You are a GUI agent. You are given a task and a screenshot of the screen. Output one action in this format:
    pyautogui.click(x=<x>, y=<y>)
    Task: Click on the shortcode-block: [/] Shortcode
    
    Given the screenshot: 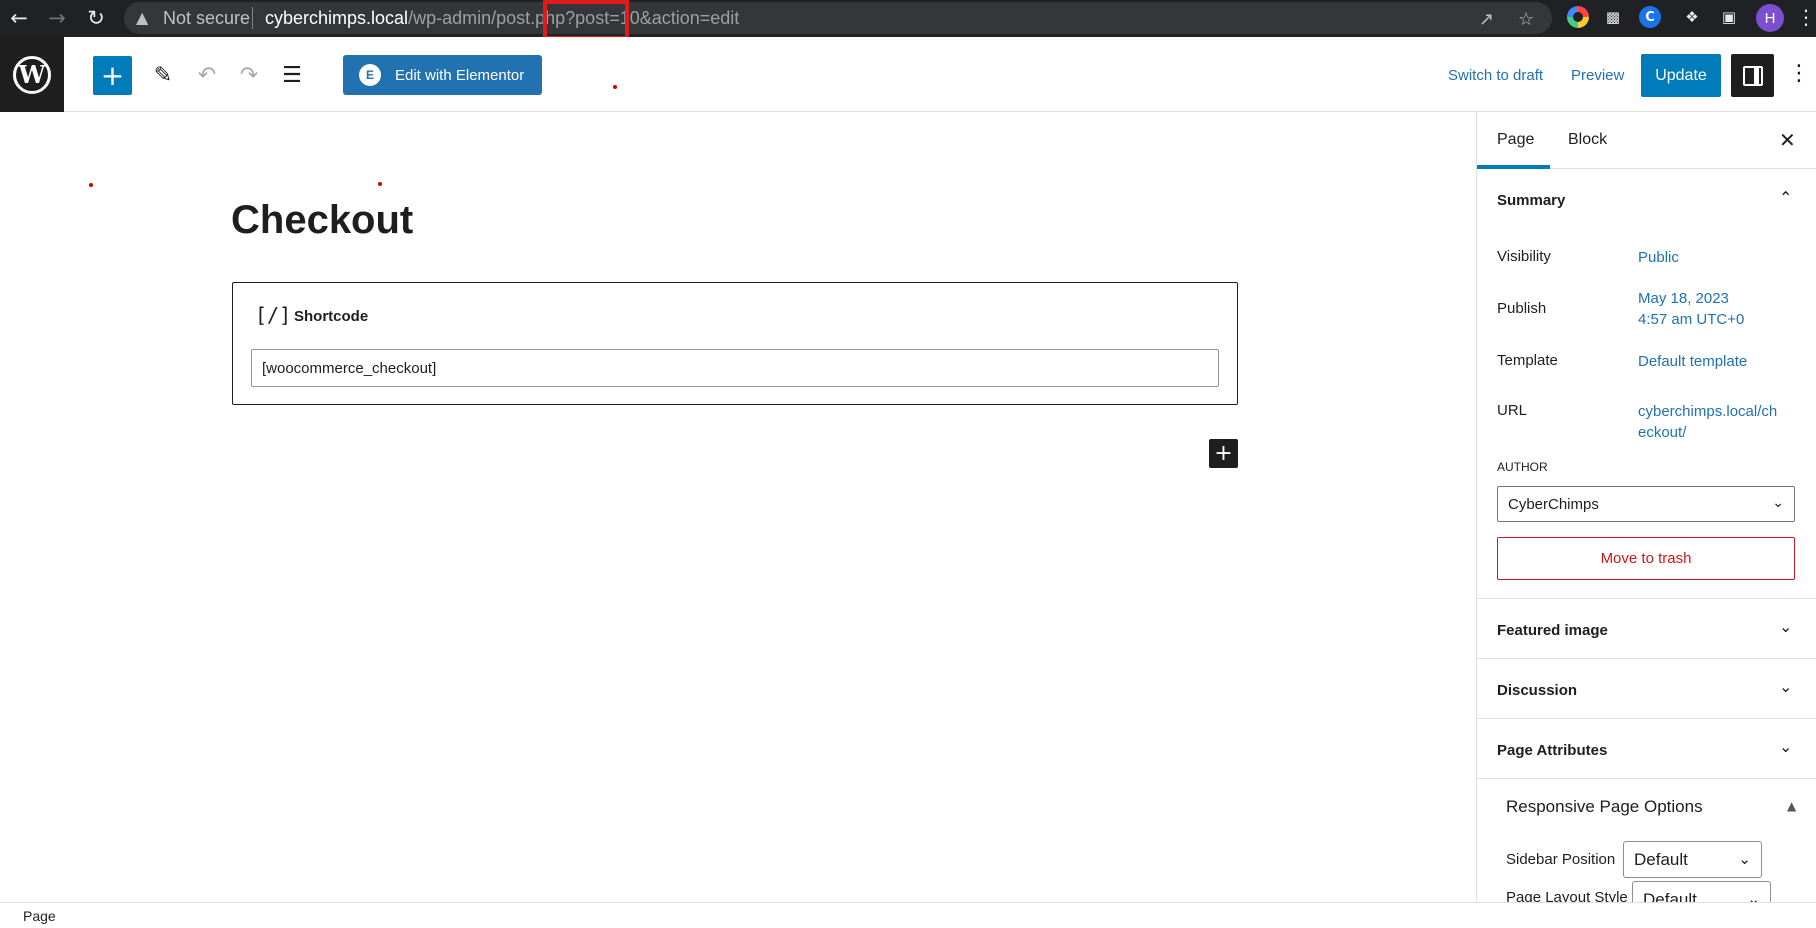 What is the action you would take?
    pyautogui.click(x=735, y=343)
    